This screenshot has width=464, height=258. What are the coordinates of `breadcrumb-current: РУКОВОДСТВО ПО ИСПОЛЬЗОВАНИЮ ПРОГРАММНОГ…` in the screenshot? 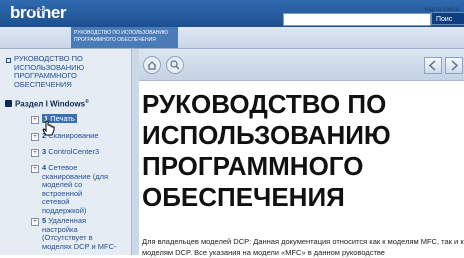 It's located at (124, 37).